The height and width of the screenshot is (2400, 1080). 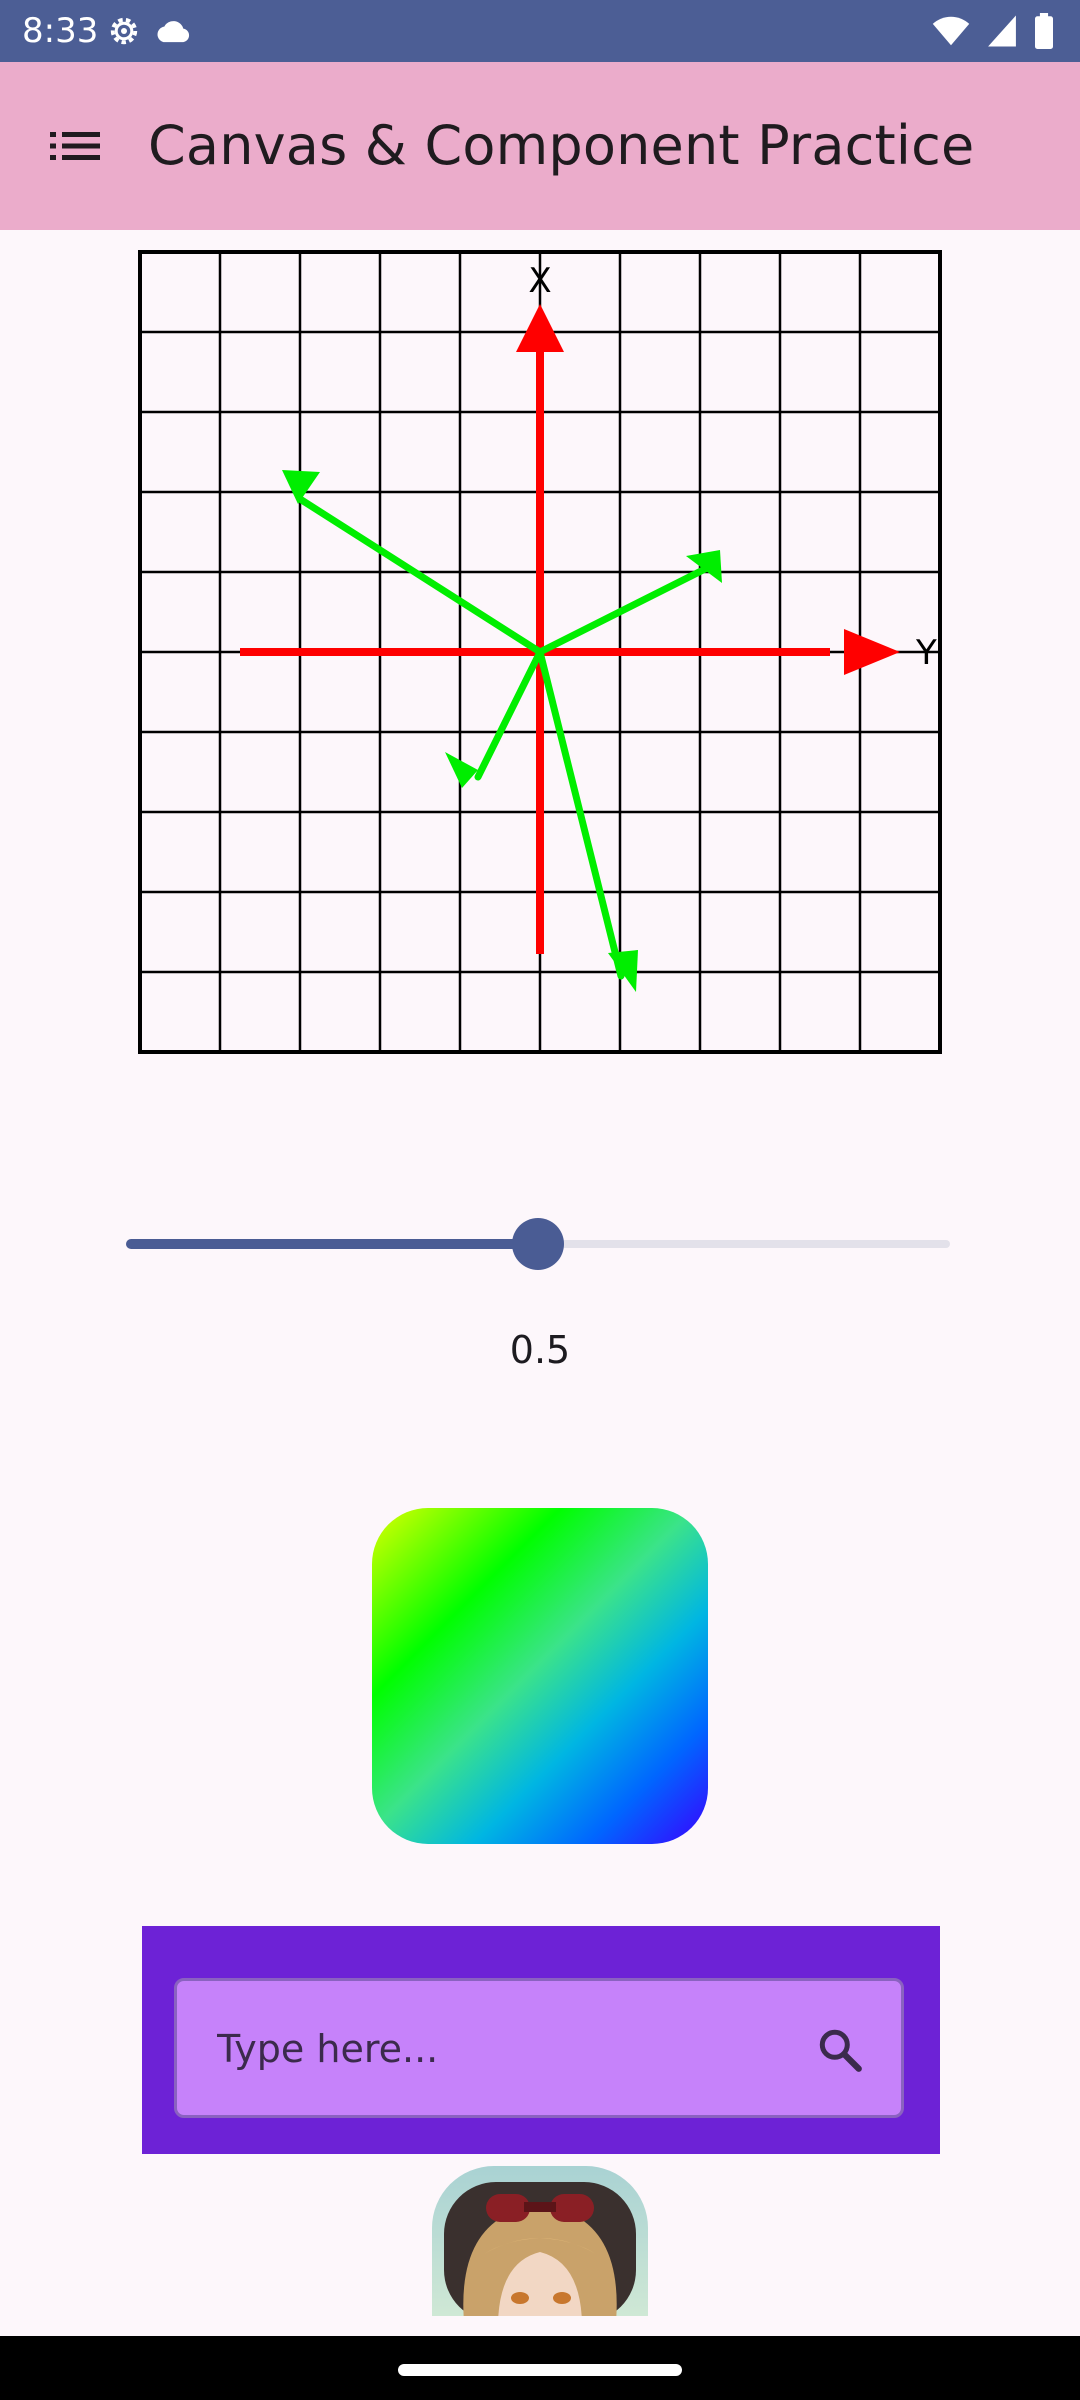 What do you see at coordinates (124, 31) in the screenshot?
I see `settings-icon` at bounding box center [124, 31].